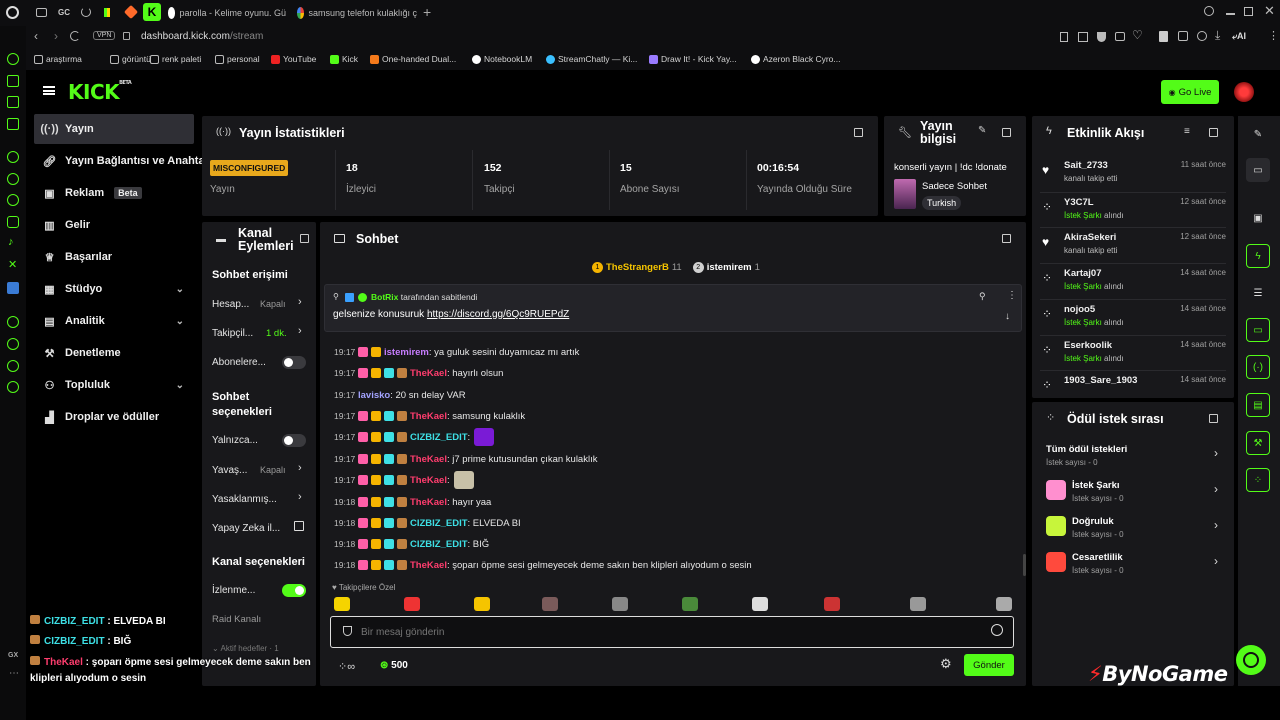 This screenshot has width=1280, height=720. I want to click on bookmark-folder: araştırma, so click(58, 59).